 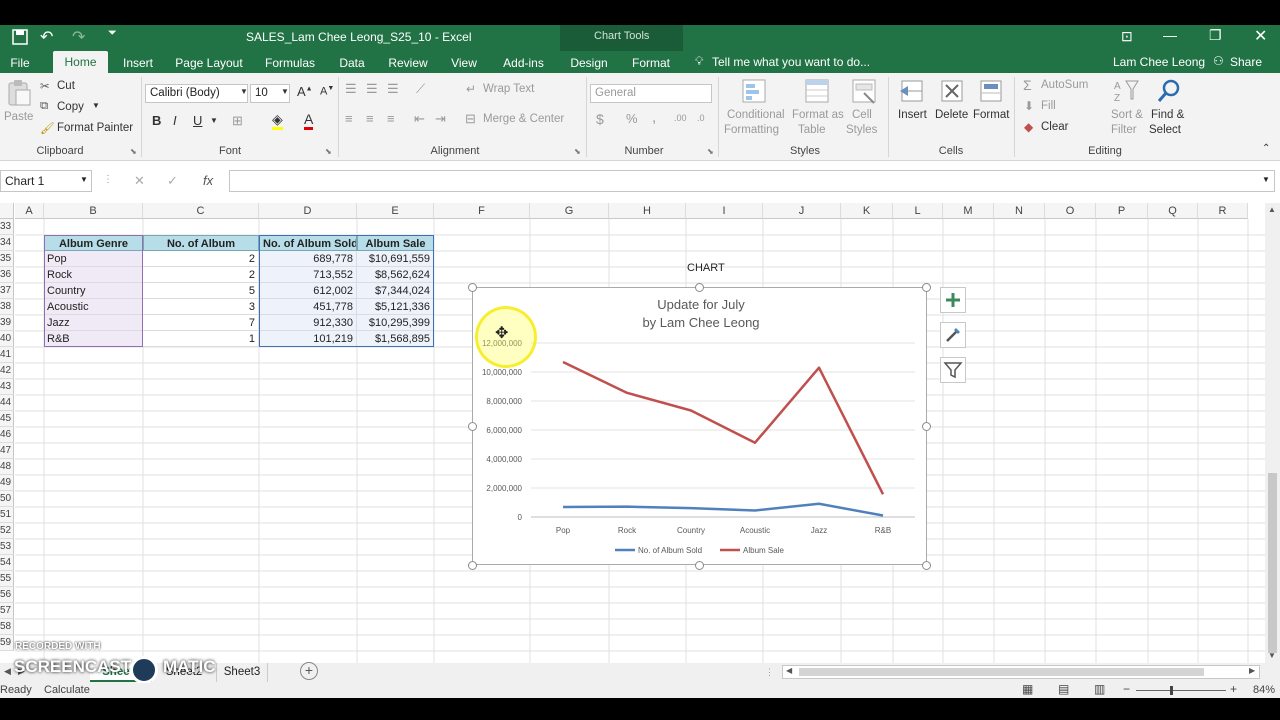 What do you see at coordinates (508, 89) in the screenshot?
I see `wrap-text-button: Wrap Text` at bounding box center [508, 89].